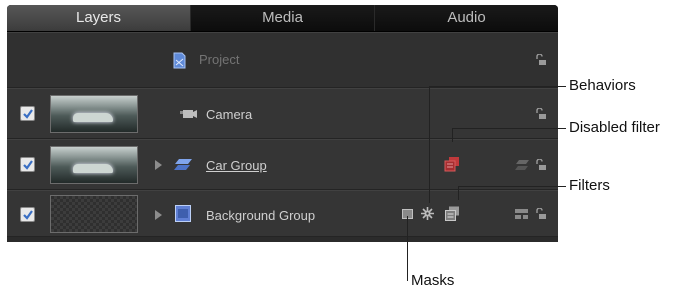  Describe the element at coordinates (179, 60) in the screenshot. I see `document-icon` at that location.